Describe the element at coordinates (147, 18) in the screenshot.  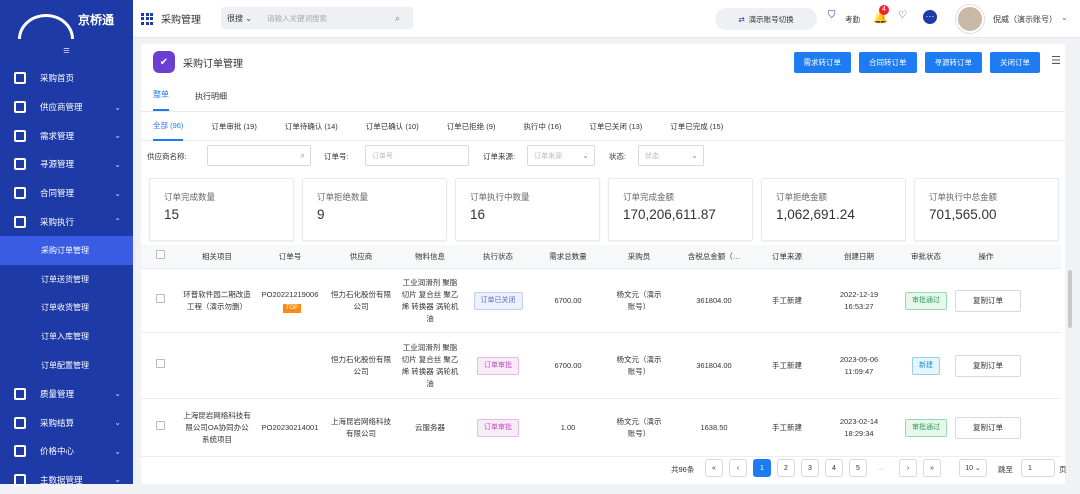
I see `apps-grid-icon` at that location.